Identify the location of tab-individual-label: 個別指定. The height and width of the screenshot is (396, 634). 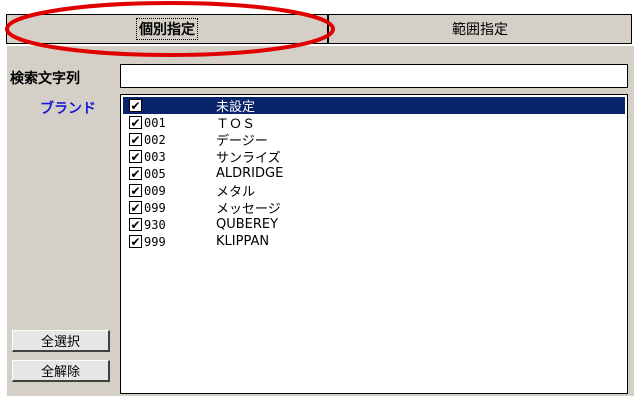
(167, 29).